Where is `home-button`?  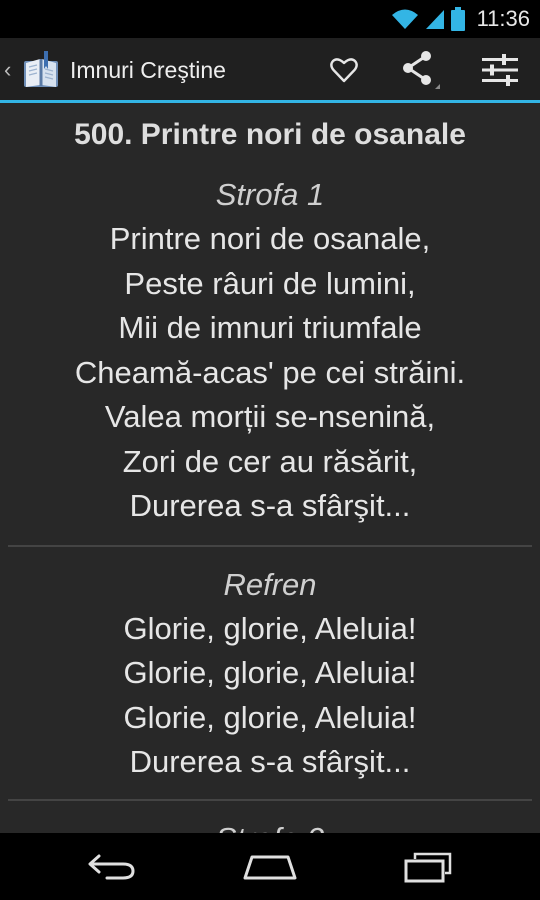 home-button is located at coordinates (270, 866).